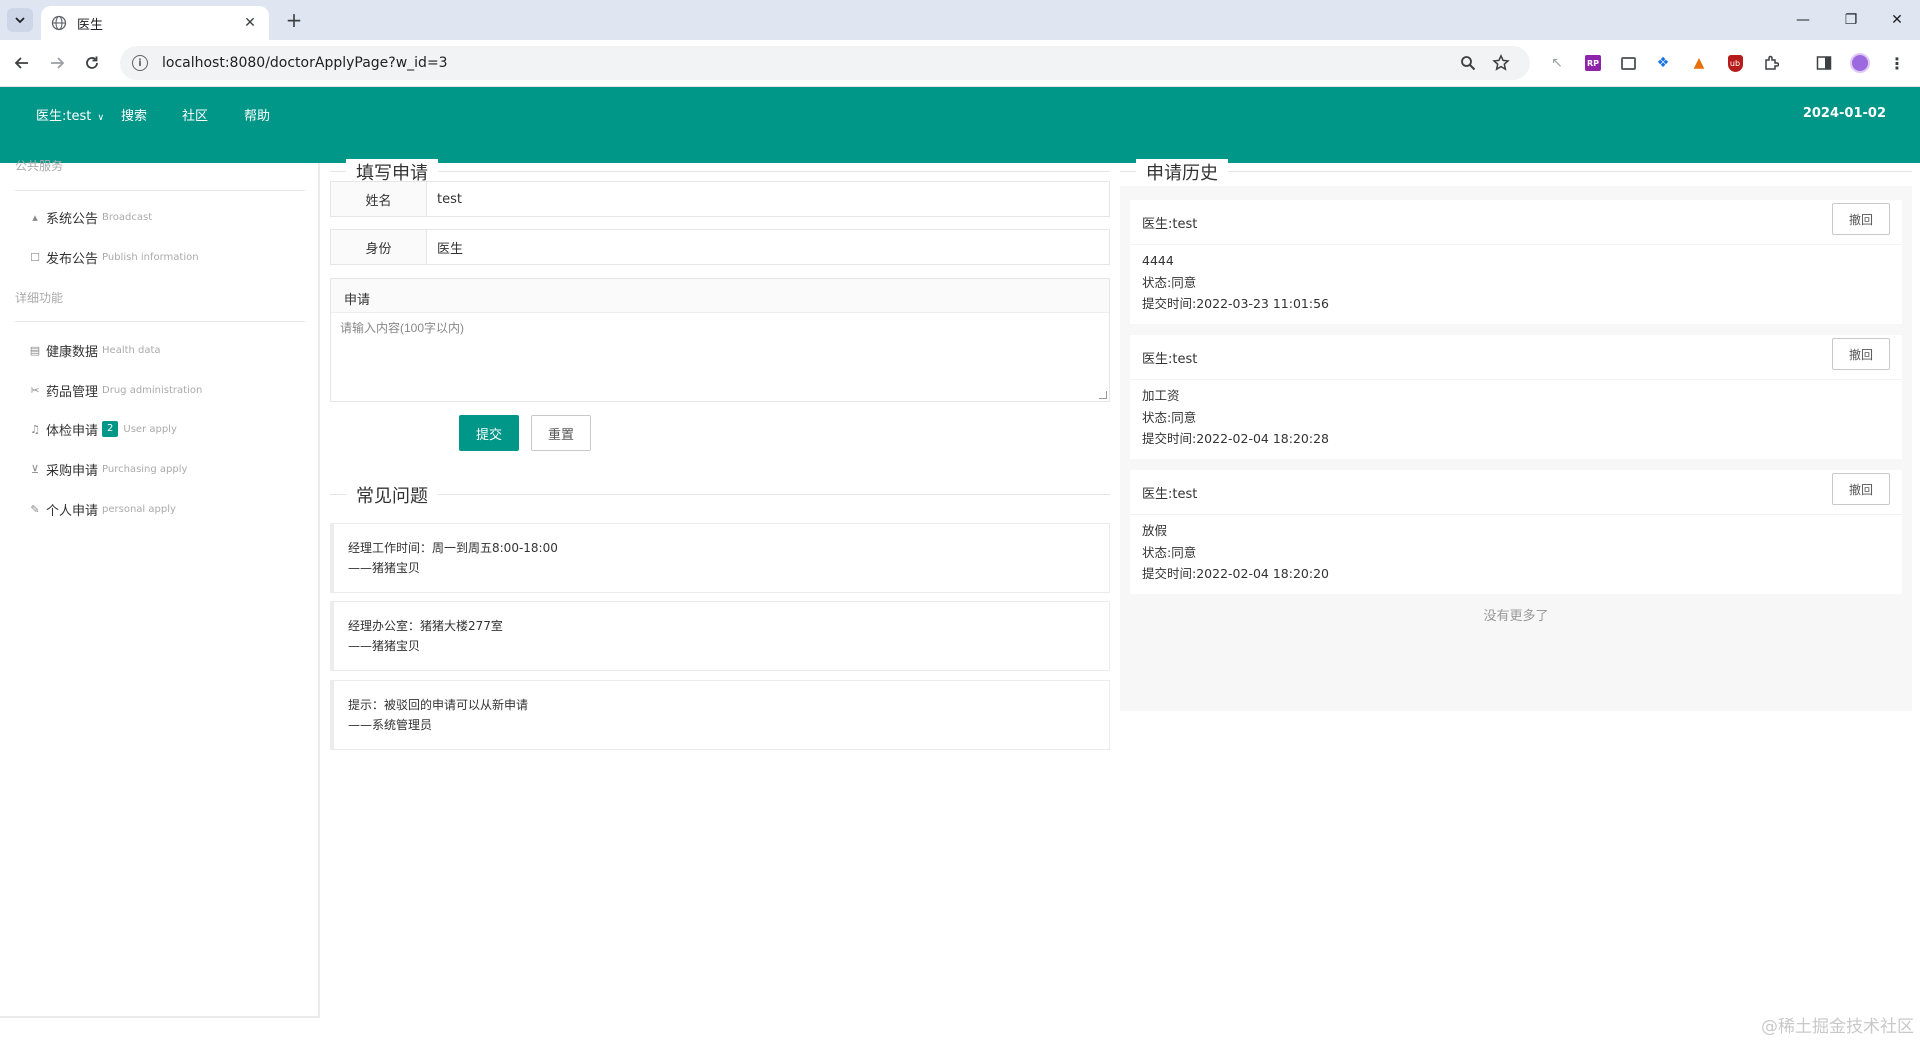 This screenshot has width=1920, height=1040. What do you see at coordinates (1235, 552) in the screenshot?
I see `history-body: 放假 状态:同意 提交时间:2022-02-04 18:20:20` at bounding box center [1235, 552].